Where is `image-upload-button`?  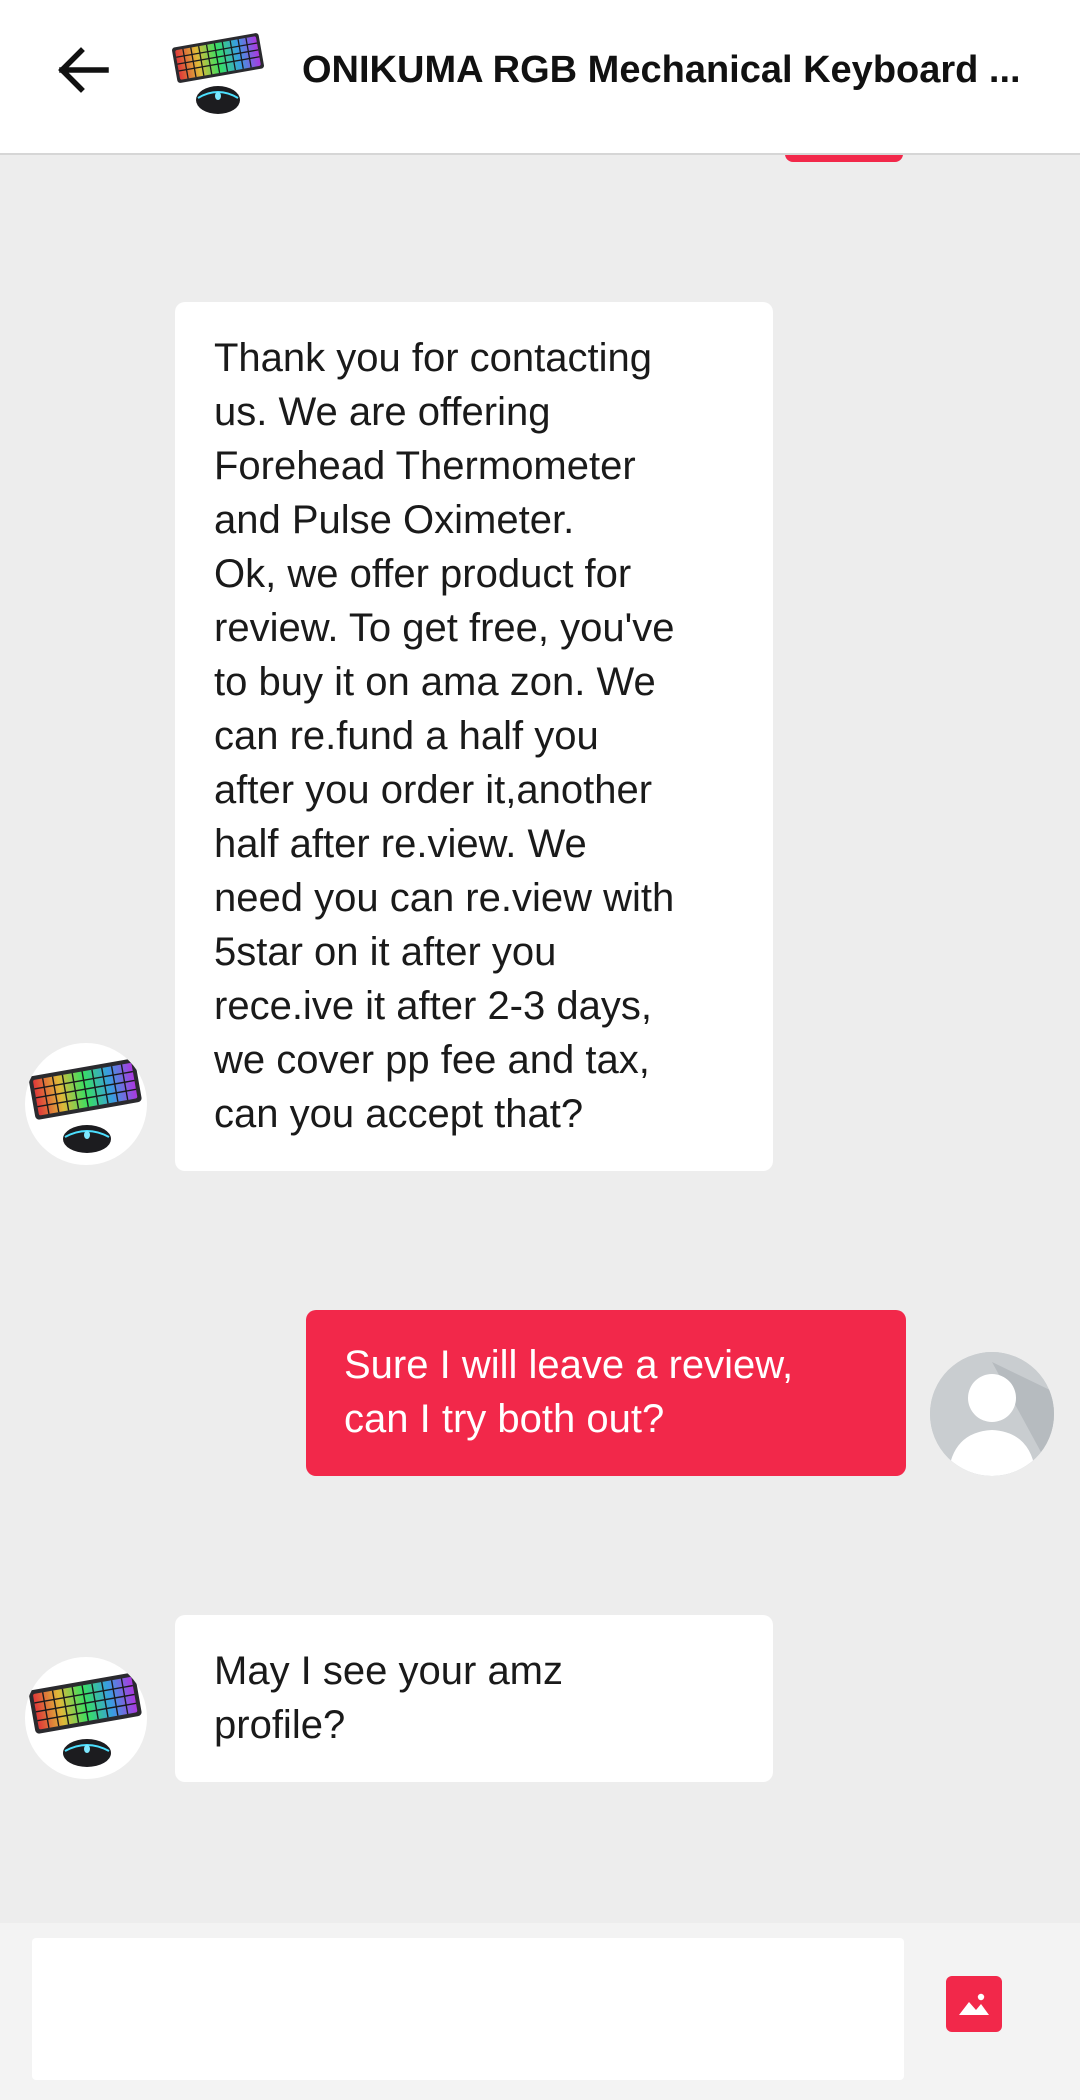 image-upload-button is located at coordinates (974, 2004).